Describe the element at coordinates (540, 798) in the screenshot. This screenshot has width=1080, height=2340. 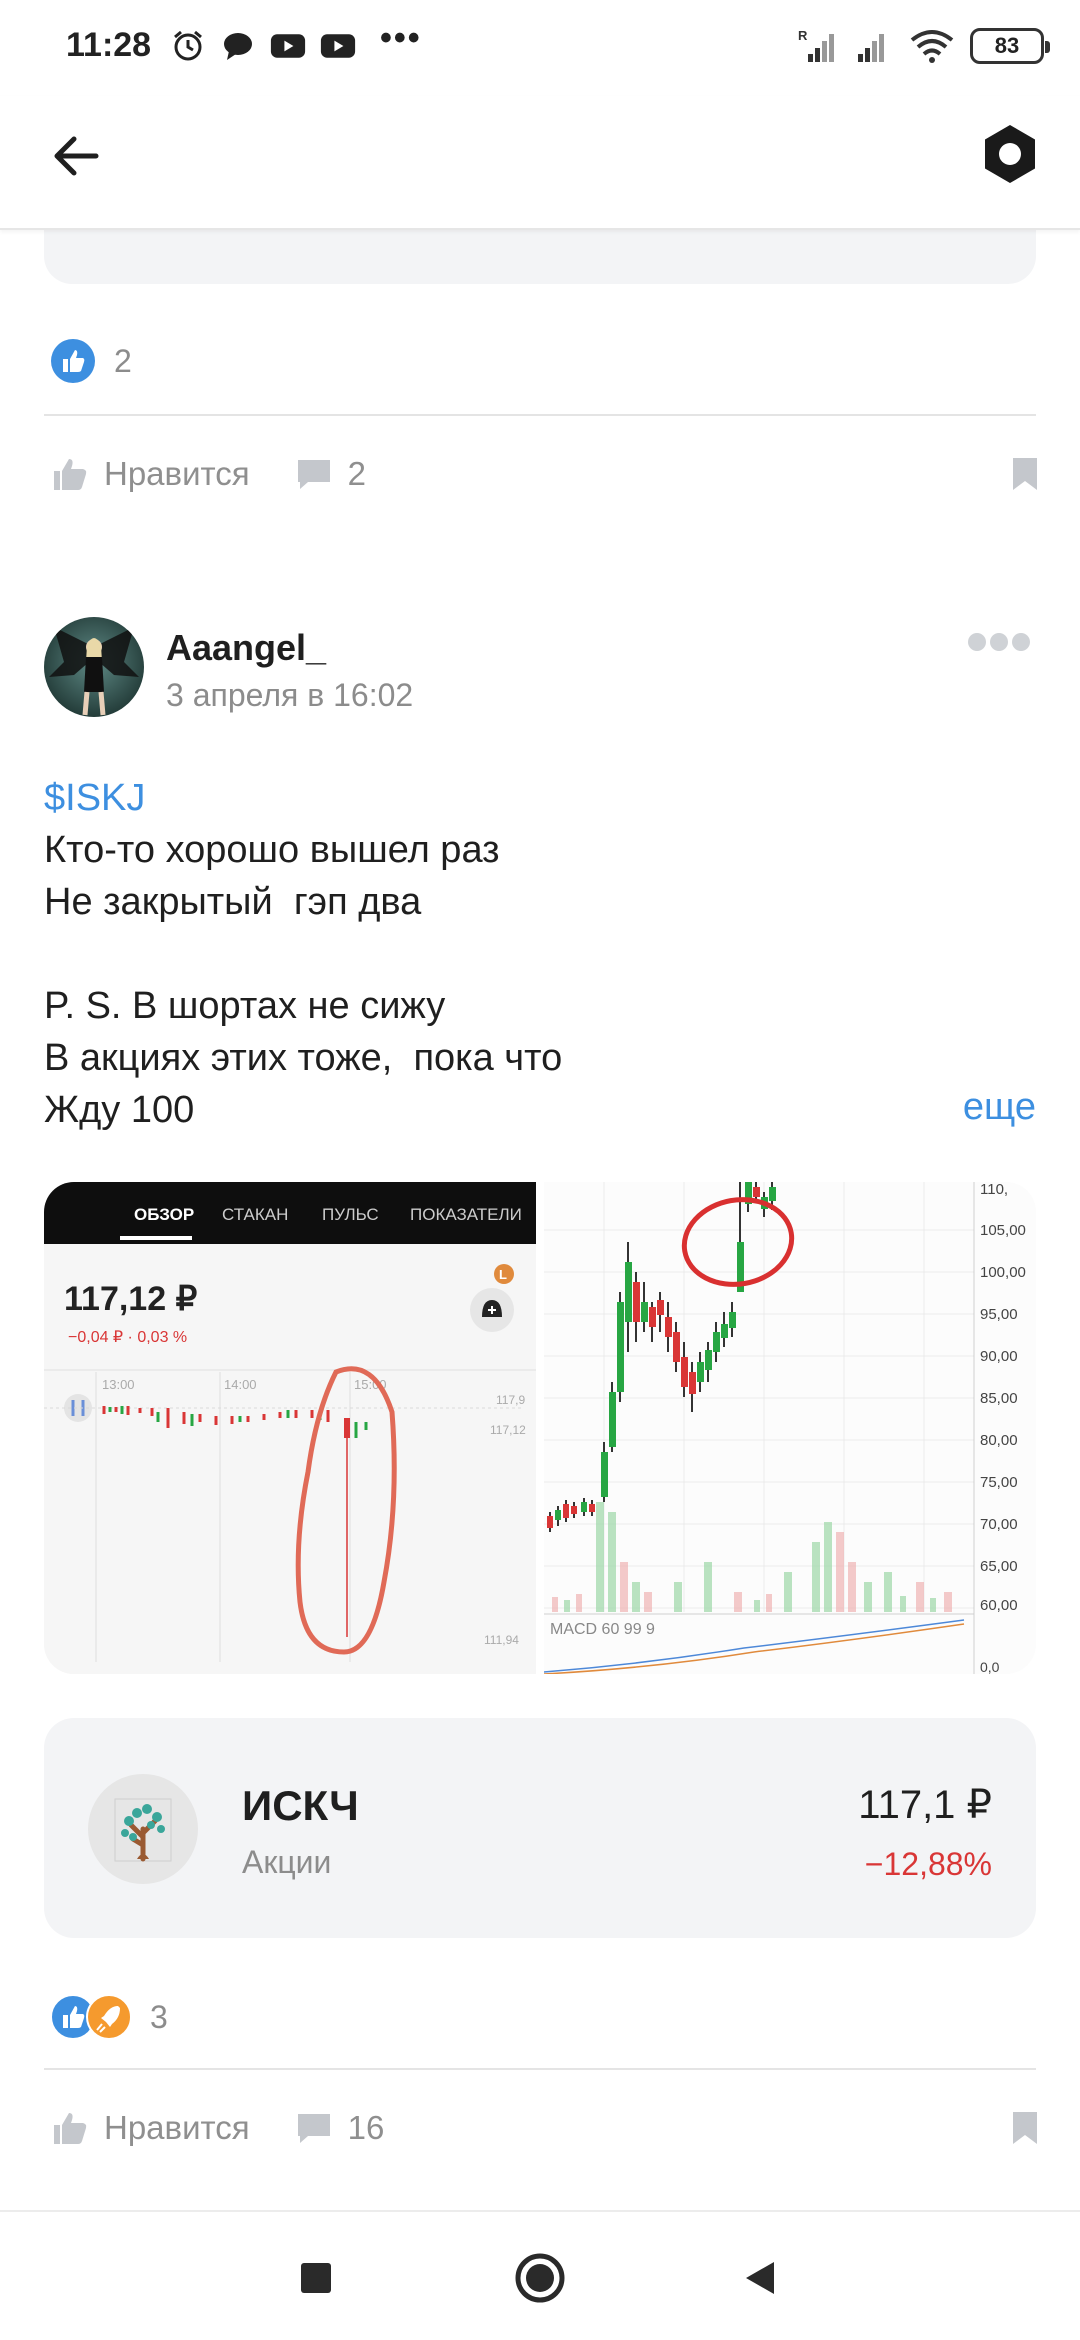
I see `ticker-link: $ISKJ` at that location.